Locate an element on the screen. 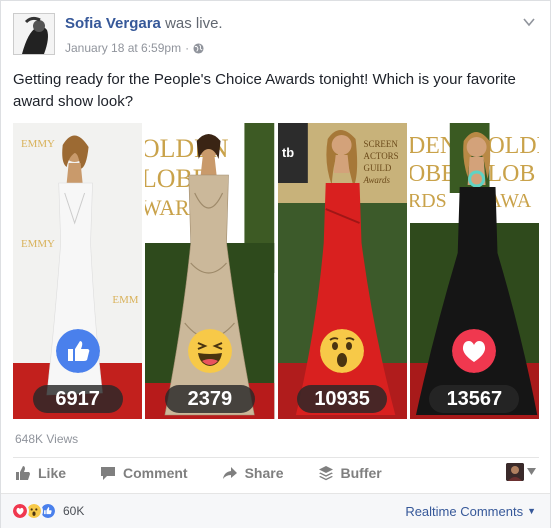 The image size is (551, 528). share-label: Share is located at coordinates (264, 473).